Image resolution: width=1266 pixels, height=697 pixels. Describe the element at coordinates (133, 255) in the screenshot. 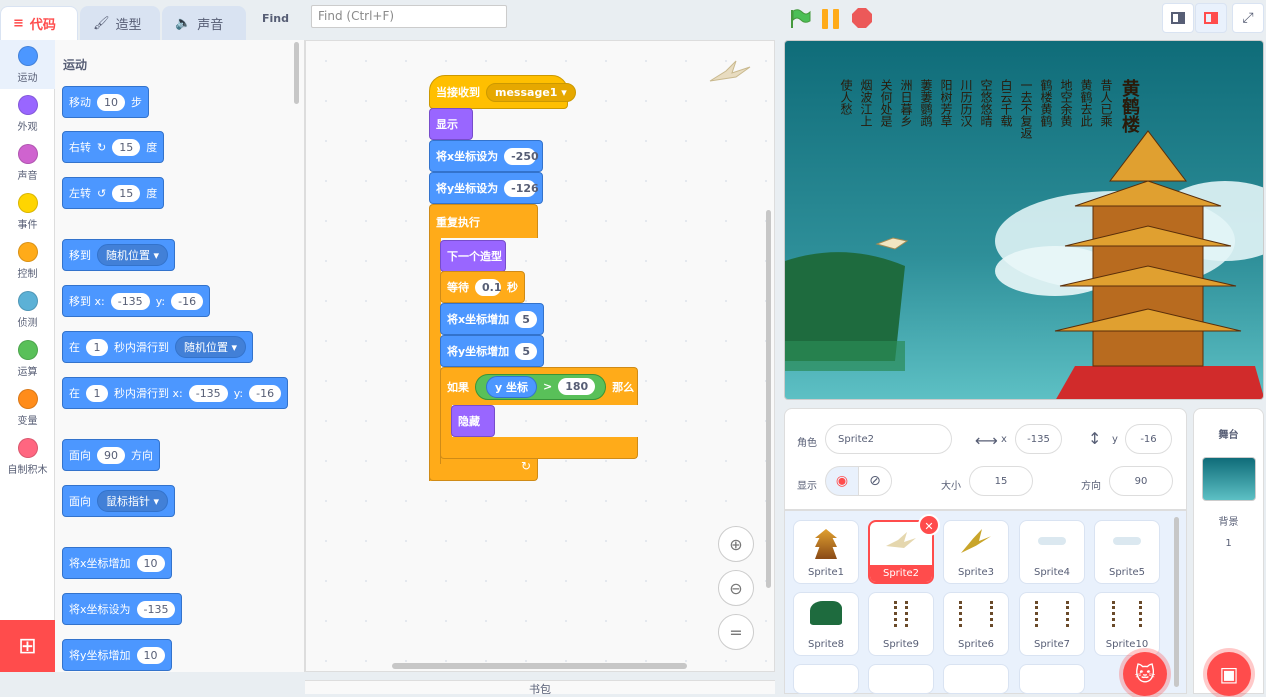

I see `goto-dropdown: 随机位置 ▾` at that location.